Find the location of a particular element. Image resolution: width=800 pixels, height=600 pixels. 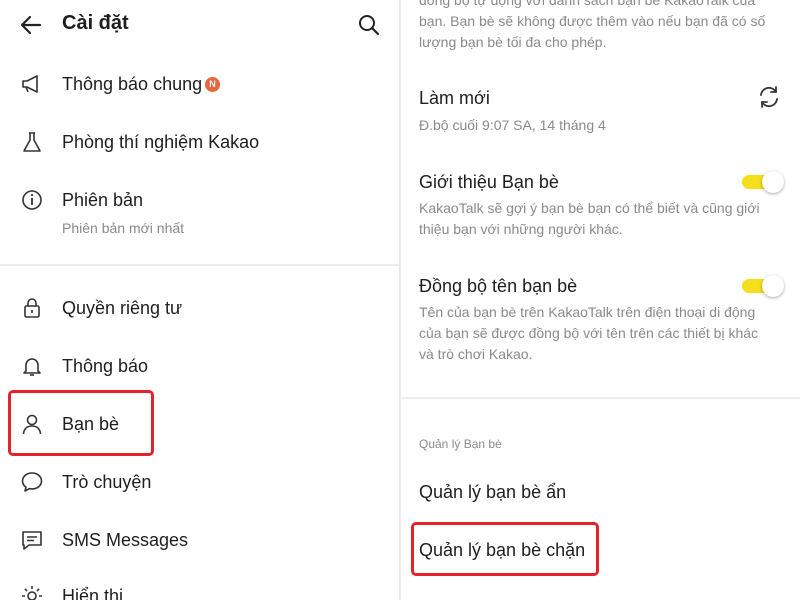

settings-item-display: Hiển thị is located at coordinates (199, 589).